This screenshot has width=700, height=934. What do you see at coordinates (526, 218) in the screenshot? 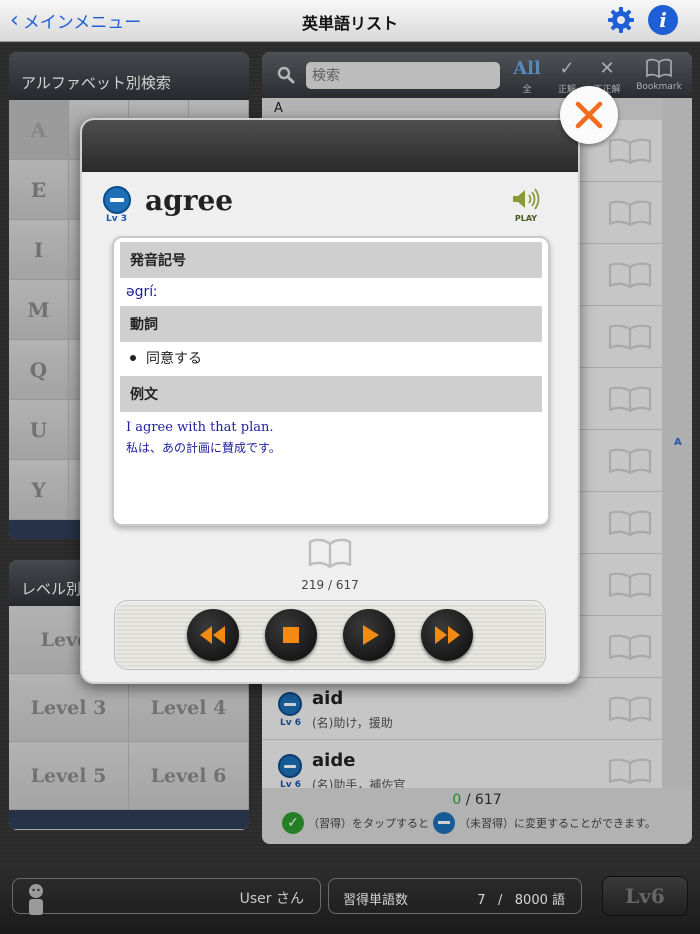
I see `play-label: PLAY` at bounding box center [526, 218].